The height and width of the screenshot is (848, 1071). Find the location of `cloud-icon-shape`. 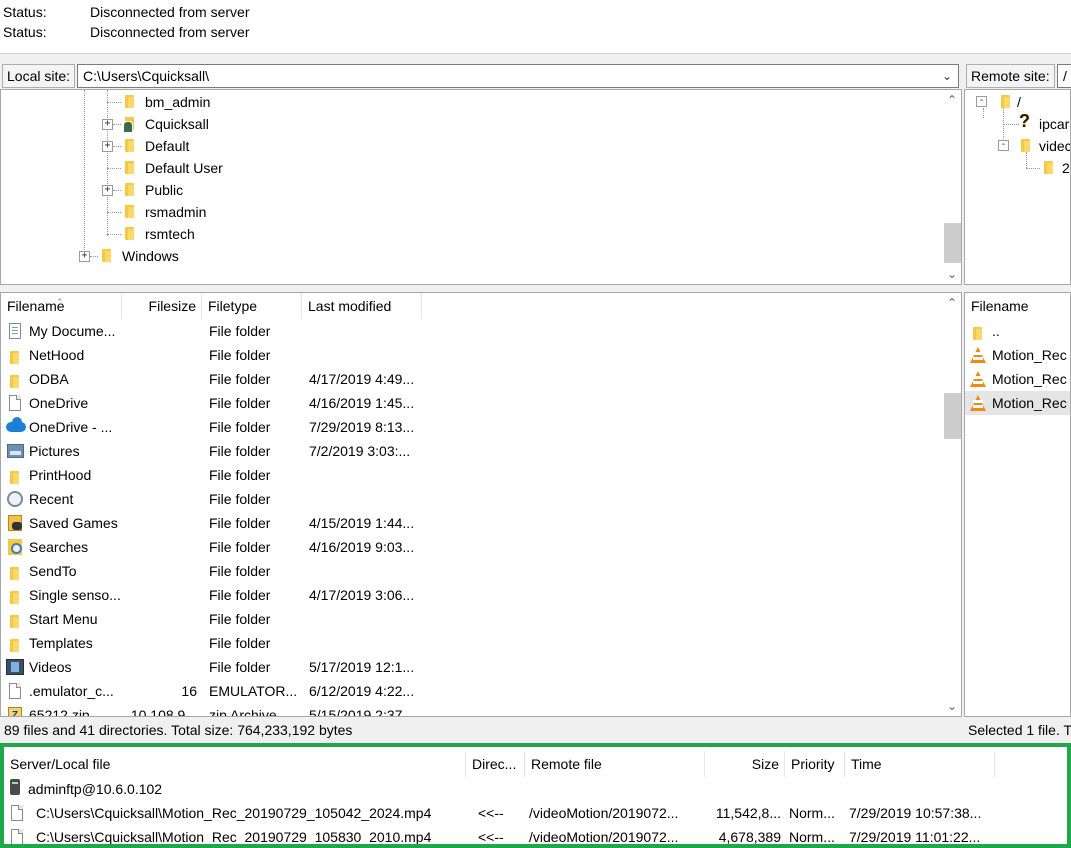

cloud-icon-shape is located at coordinates (16, 424).